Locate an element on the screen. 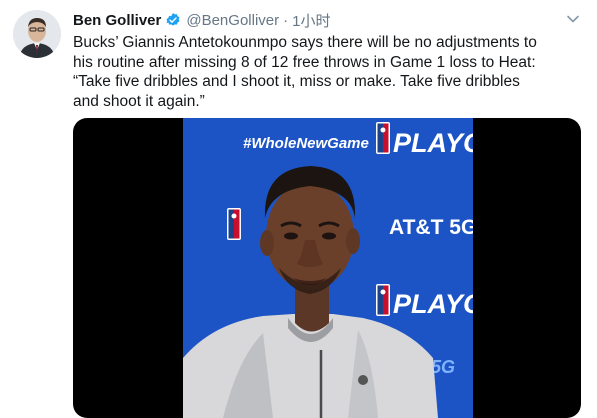 Image resolution: width=597 pixels, height=418 pixels. backdrop-5g: 5G is located at coordinates (443, 367).